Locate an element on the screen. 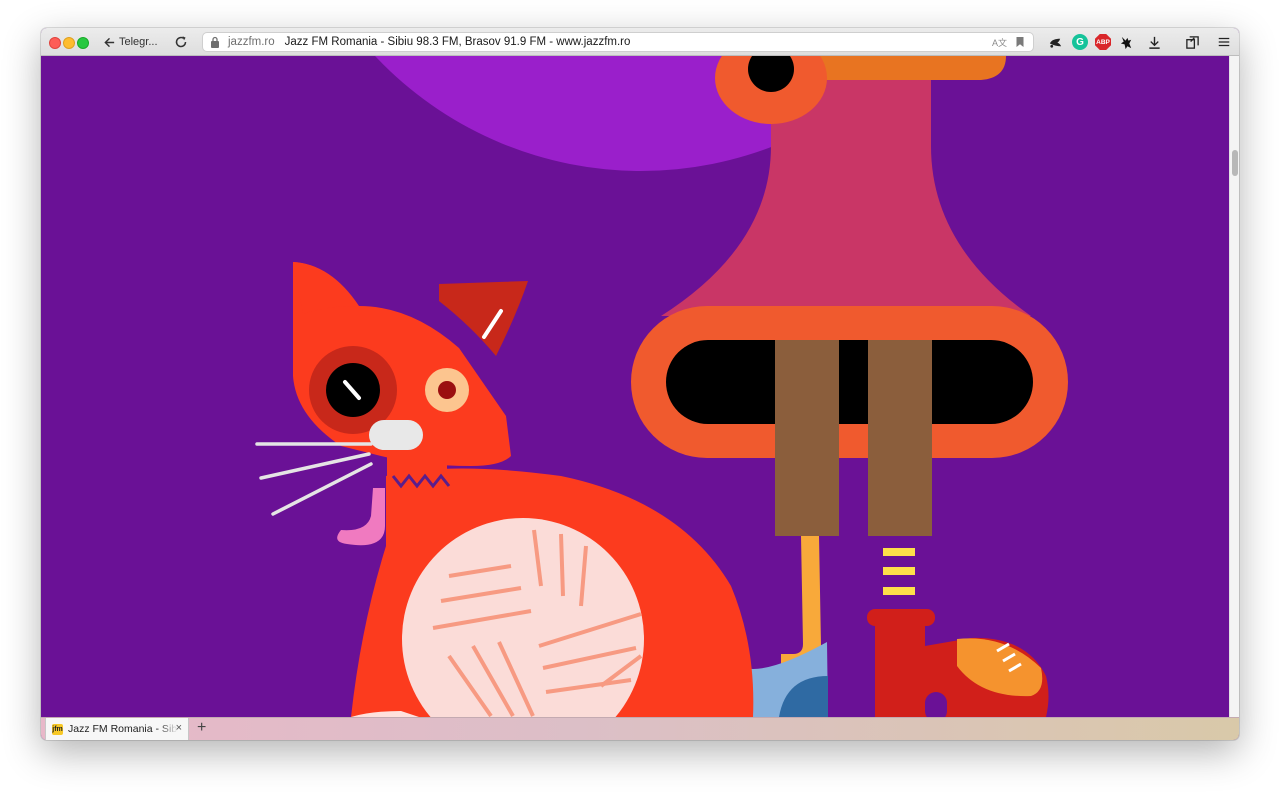  scrollbar-thumb is located at coordinates (1235, 163).